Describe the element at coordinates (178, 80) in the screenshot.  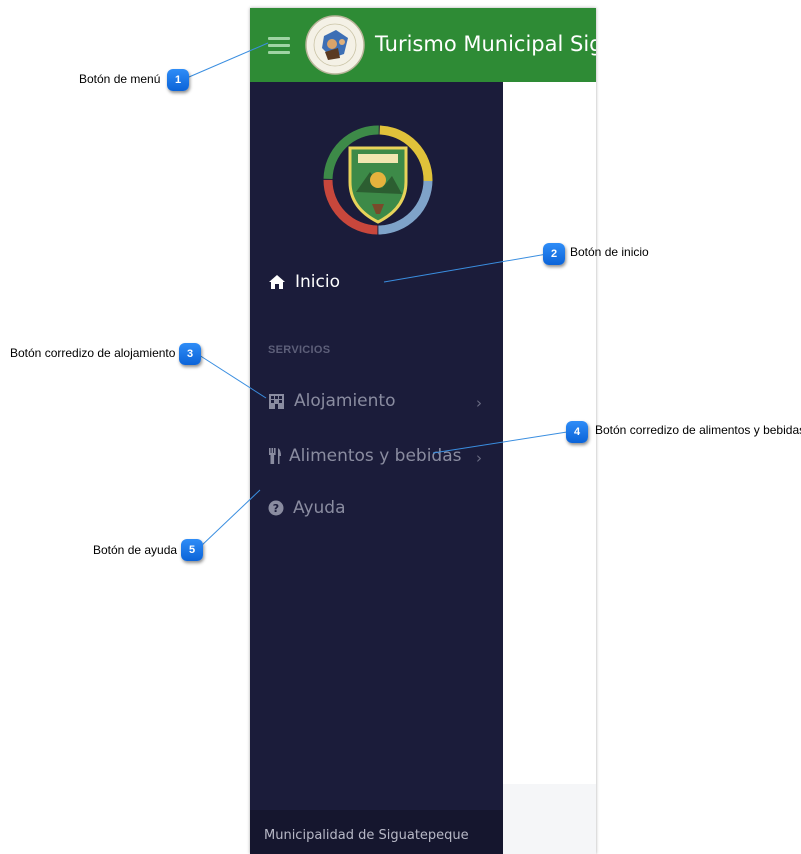
I see `callout-badge-1: 1` at that location.